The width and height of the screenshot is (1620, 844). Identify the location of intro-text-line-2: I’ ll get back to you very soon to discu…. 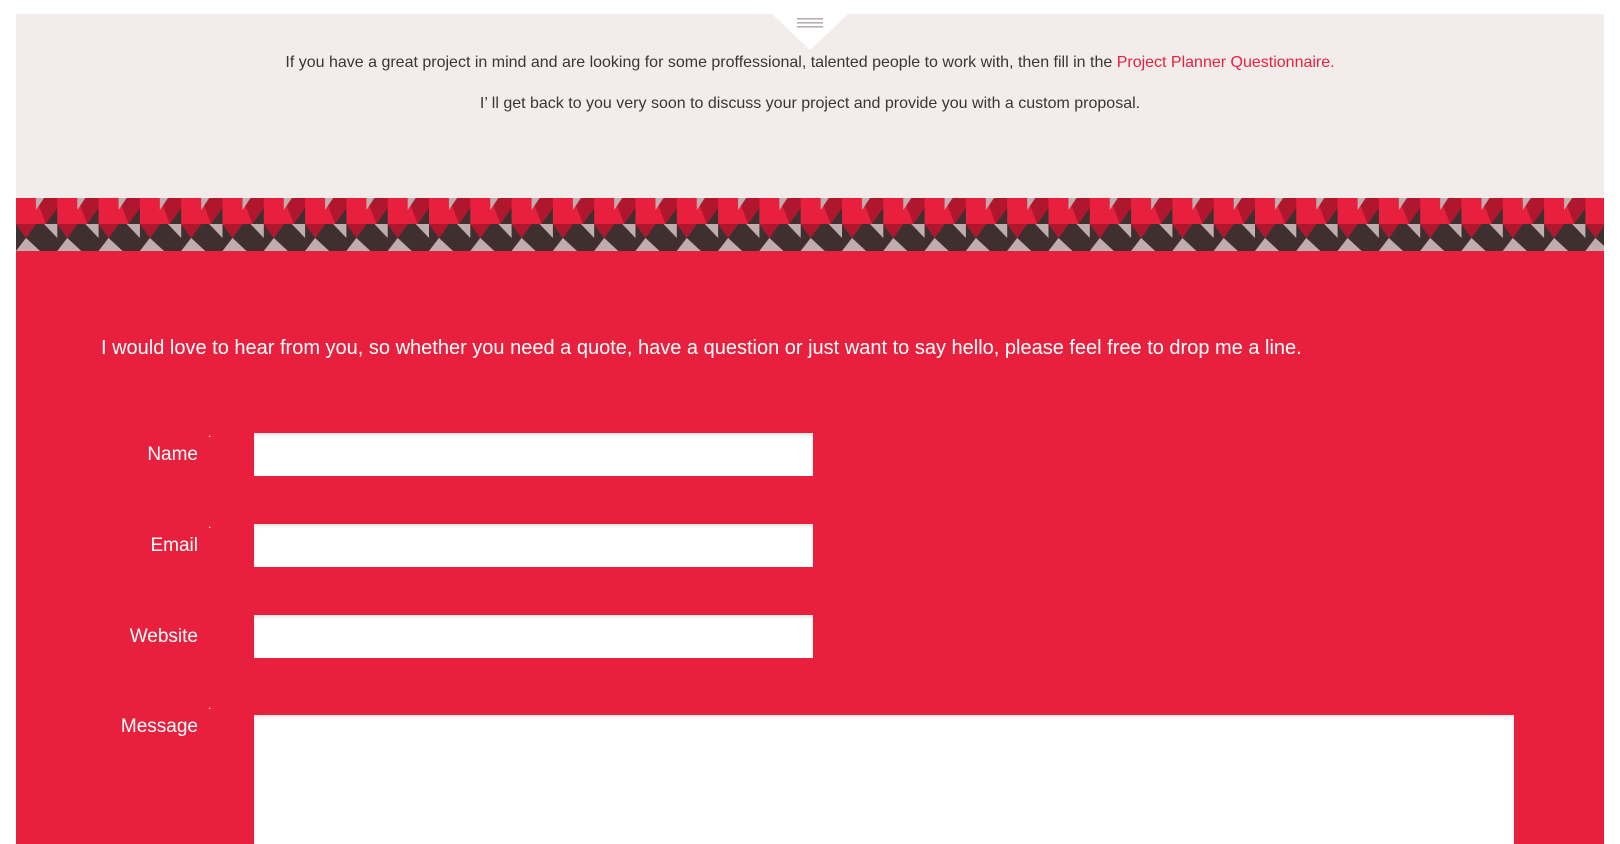
(810, 103).